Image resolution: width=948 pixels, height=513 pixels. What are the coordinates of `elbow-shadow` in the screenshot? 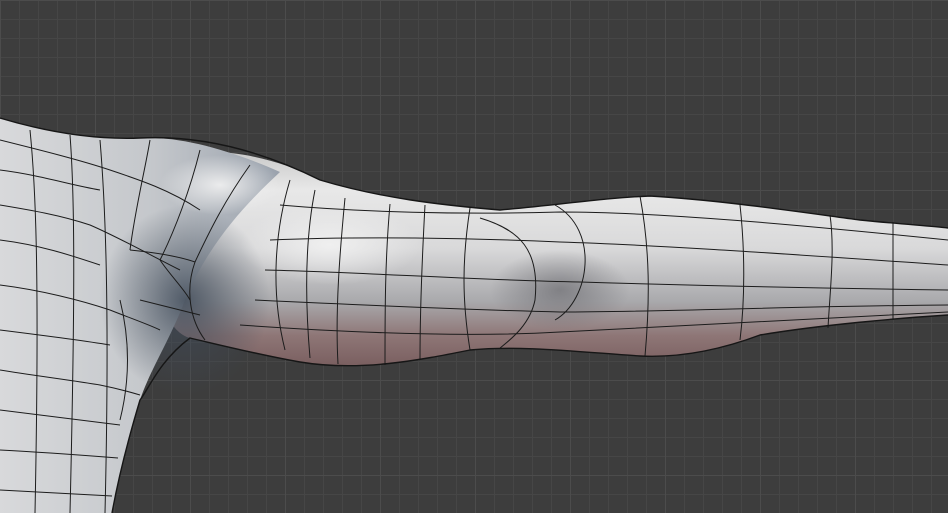 It's located at (560, 290).